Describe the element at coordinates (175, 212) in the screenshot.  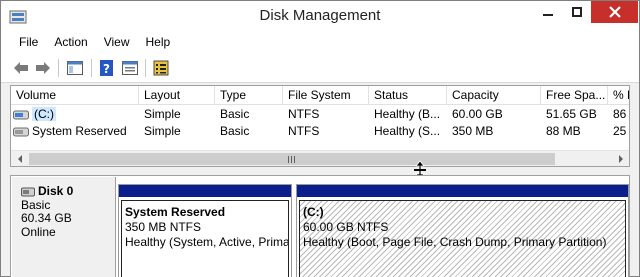
I see `partition-name: System Reserved` at that location.